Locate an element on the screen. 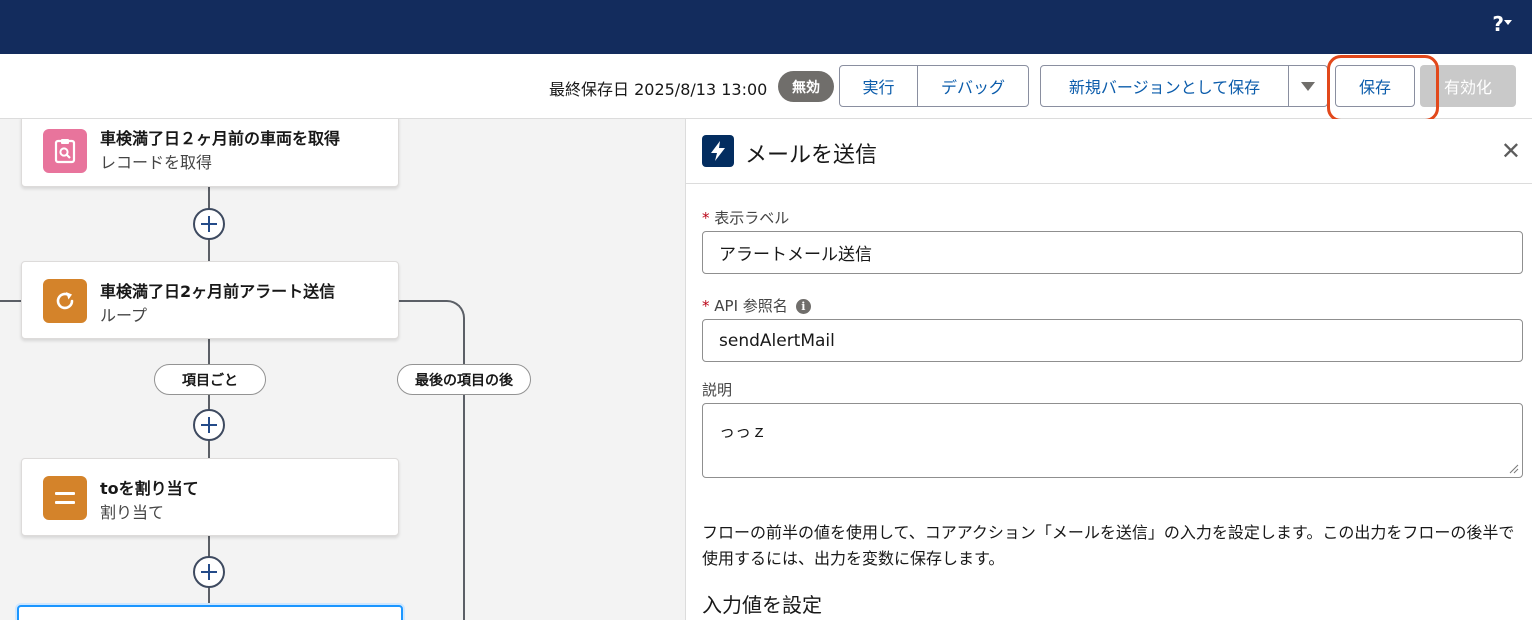  help-button: ? is located at coordinates (1498, 24).